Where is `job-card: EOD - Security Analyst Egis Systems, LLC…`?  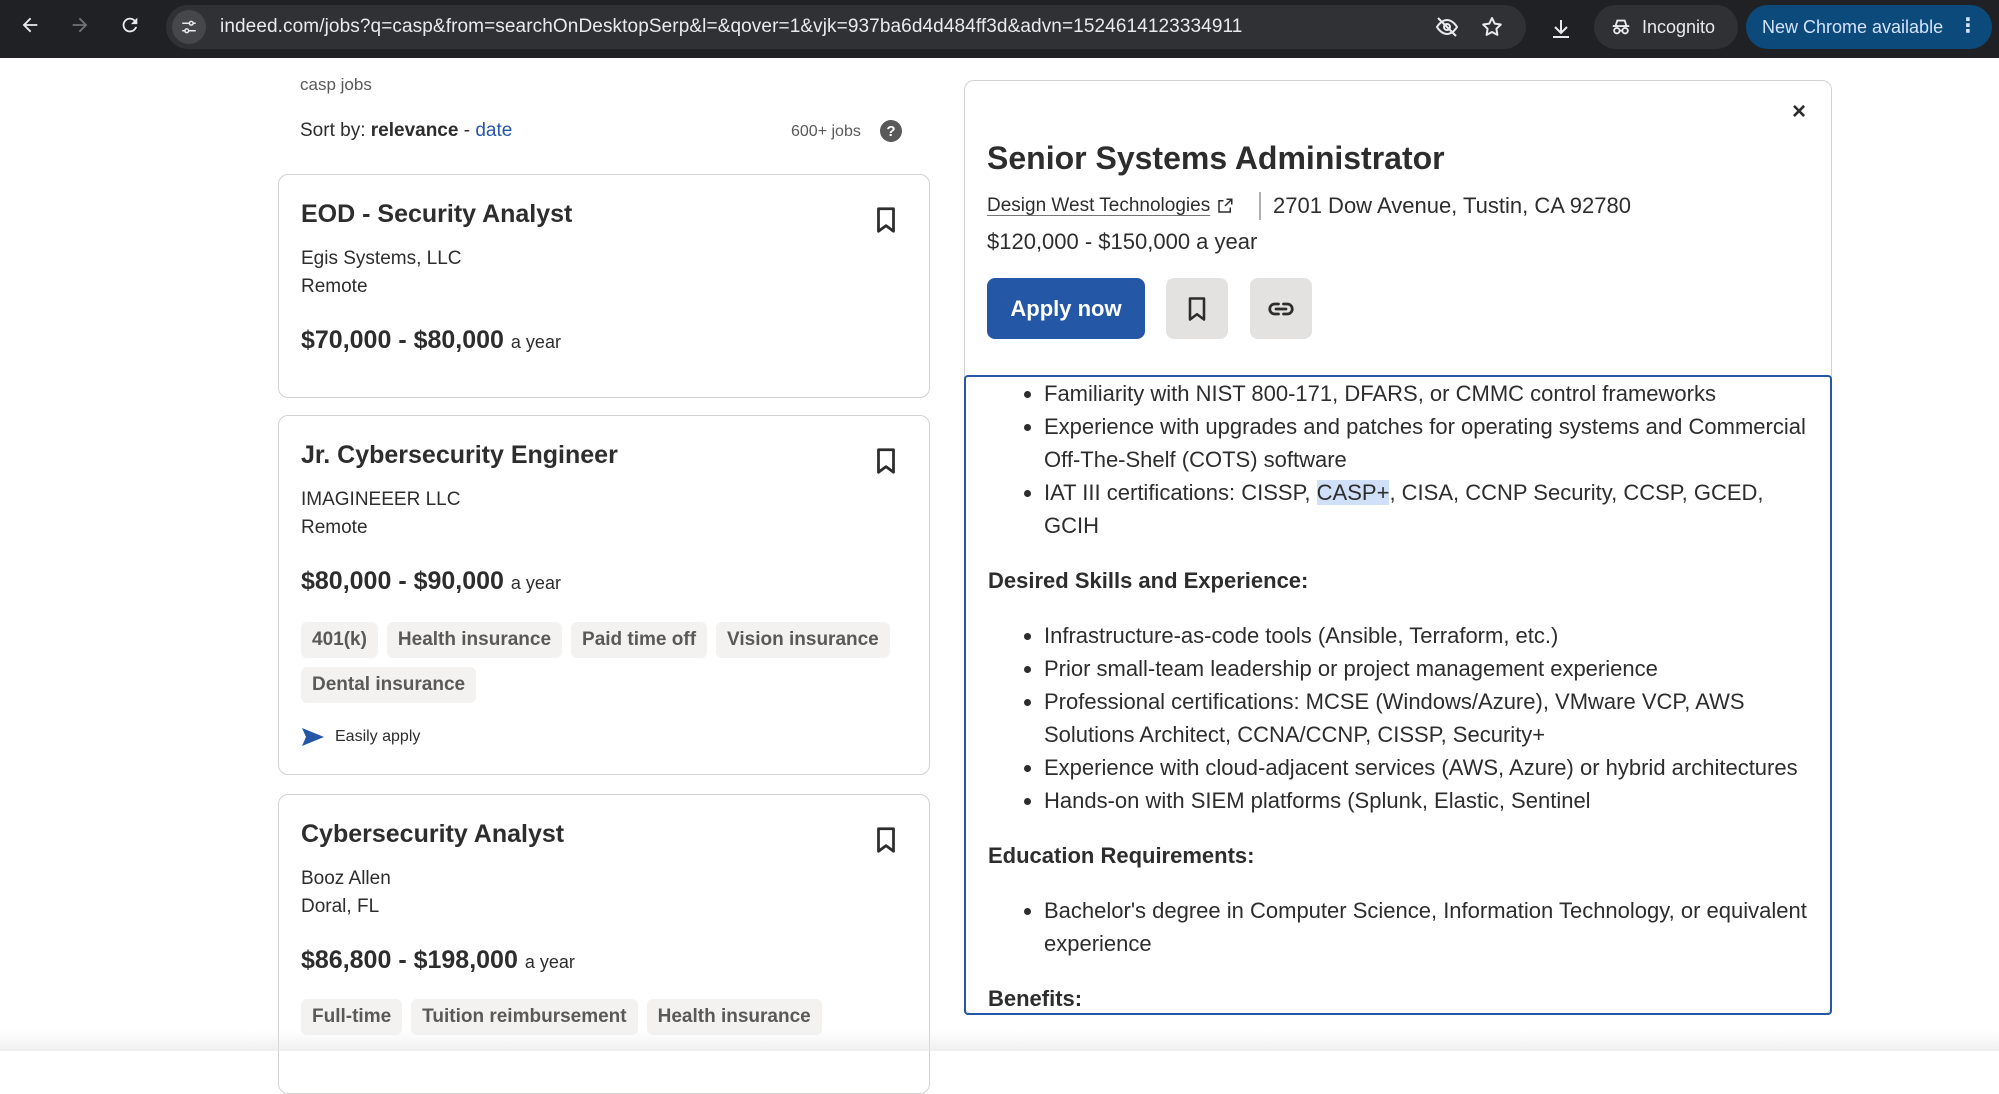
job-card: EOD - Security Analyst Egis Systems, LLC… is located at coordinates (604, 286).